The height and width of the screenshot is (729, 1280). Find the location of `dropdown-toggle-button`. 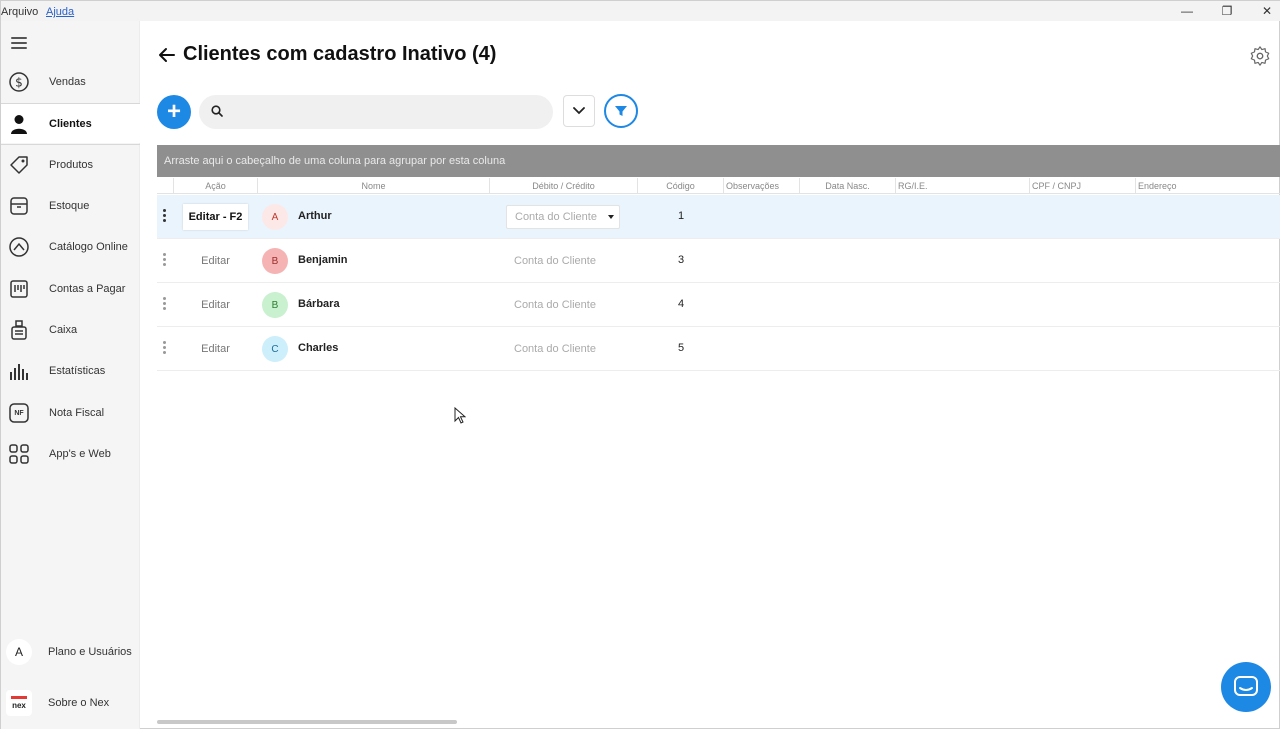

dropdown-toggle-button is located at coordinates (579, 111).